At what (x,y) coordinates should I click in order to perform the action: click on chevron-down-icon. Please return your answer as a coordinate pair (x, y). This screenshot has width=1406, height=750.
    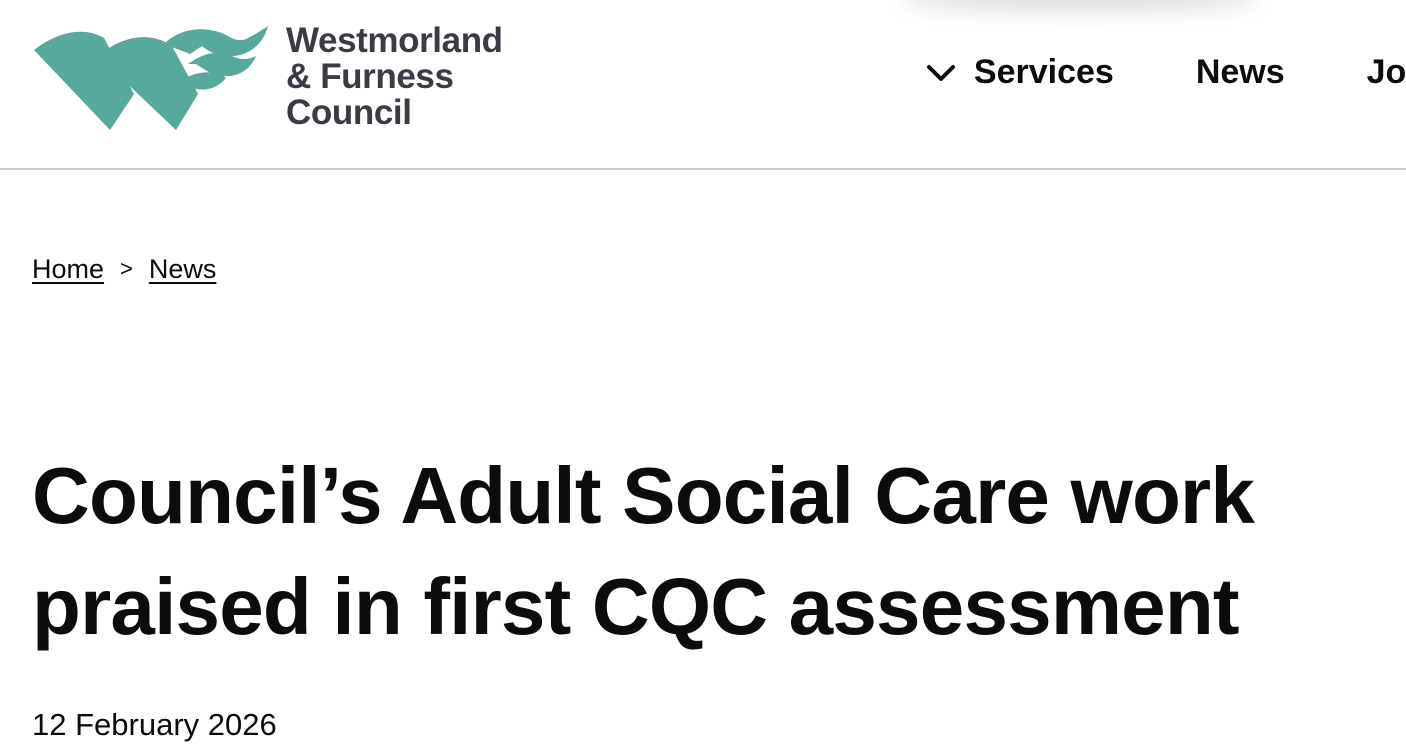
    Looking at the image, I should click on (940, 72).